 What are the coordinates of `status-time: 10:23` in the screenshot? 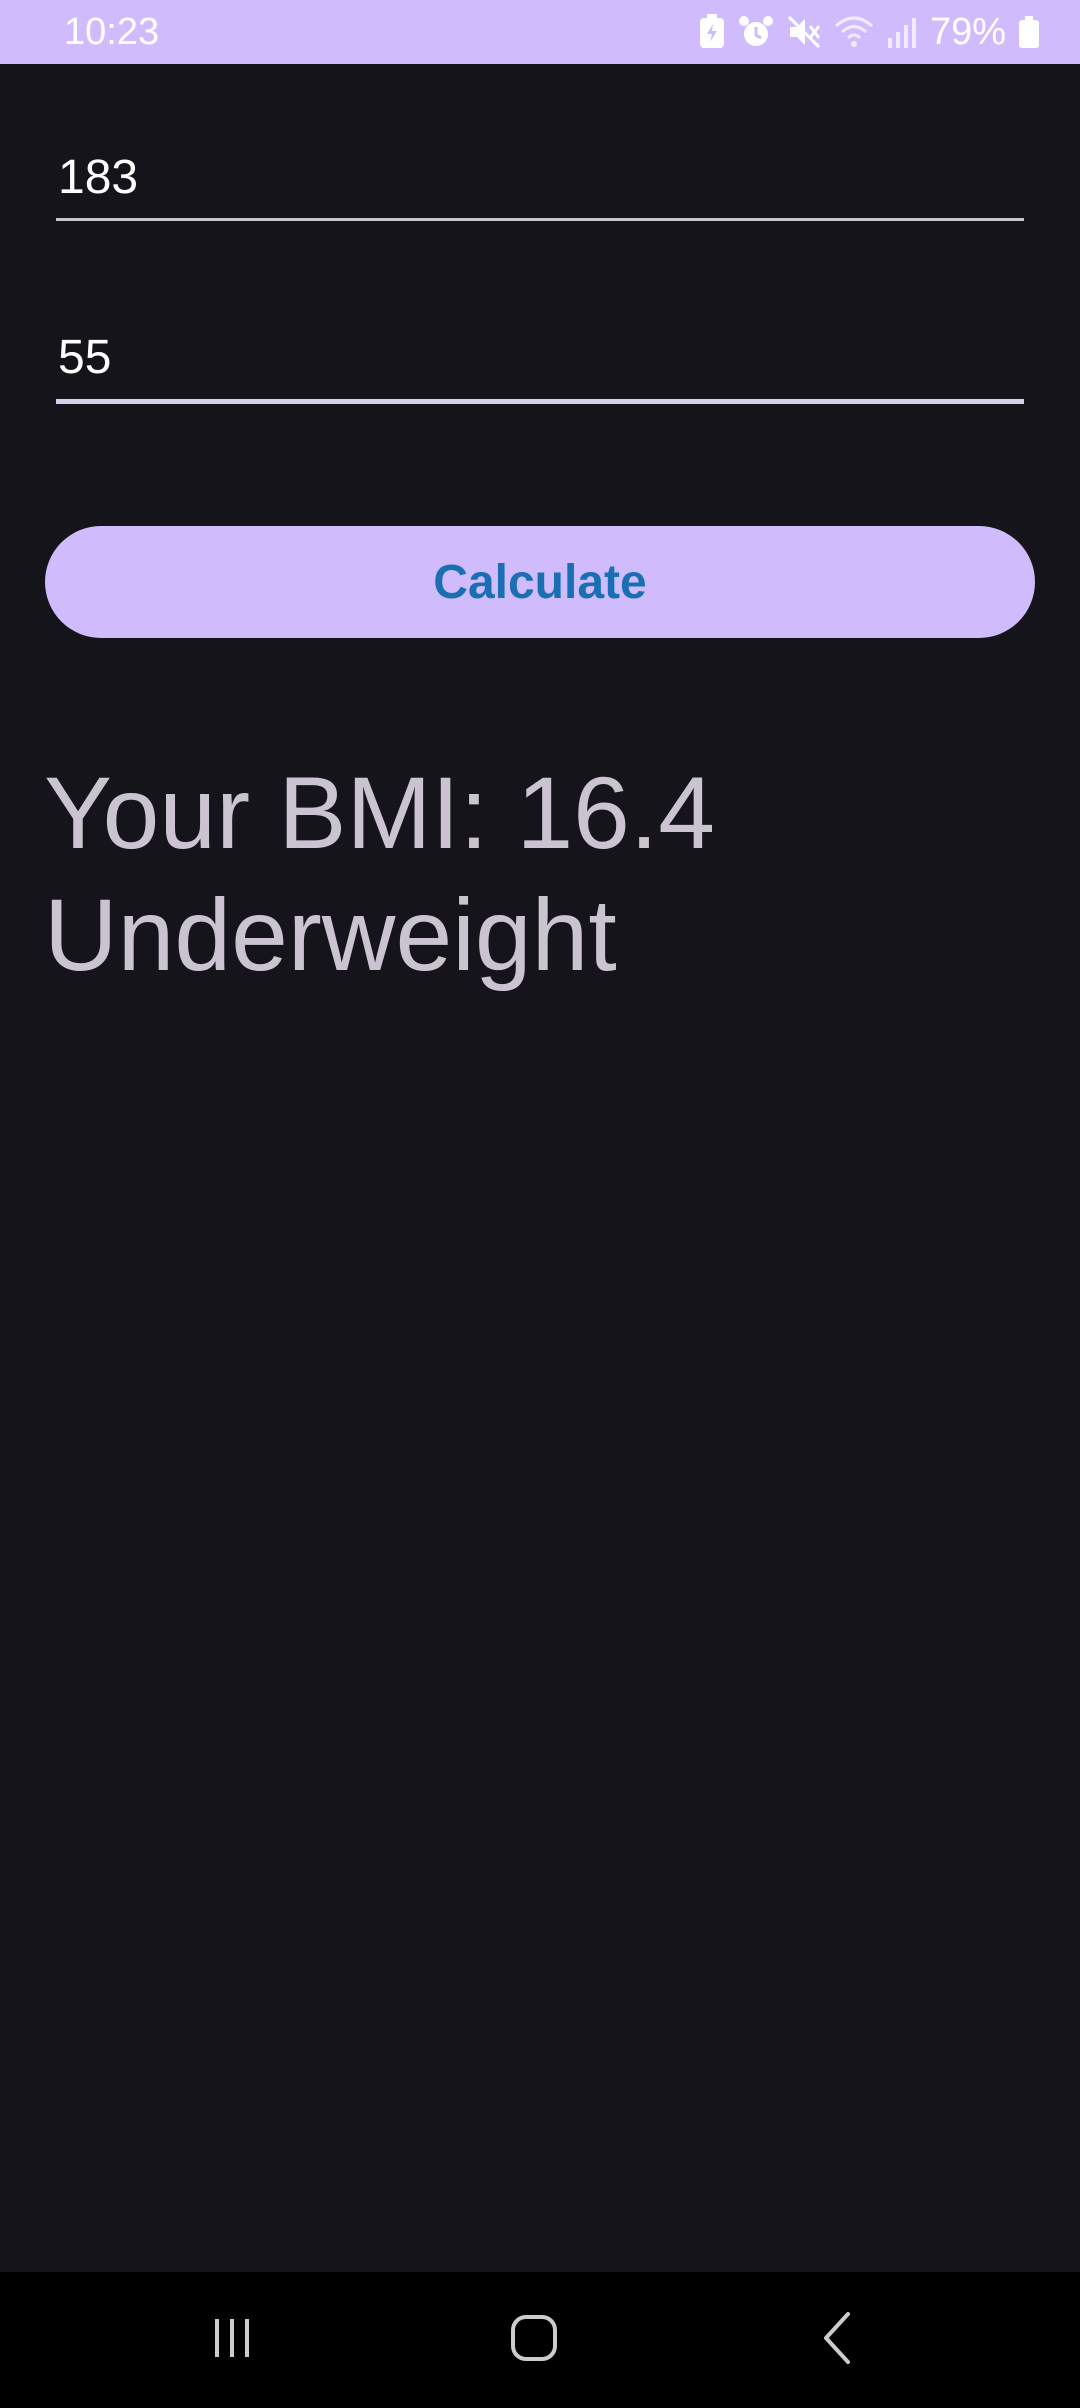 It's located at (112, 32).